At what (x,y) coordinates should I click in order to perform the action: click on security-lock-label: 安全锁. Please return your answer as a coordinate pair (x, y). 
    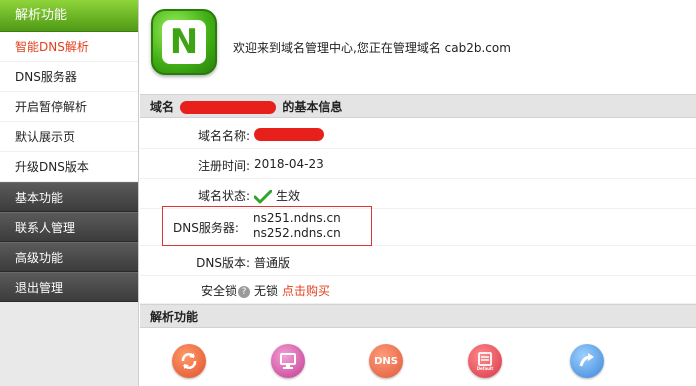
    Looking at the image, I should click on (218, 291).